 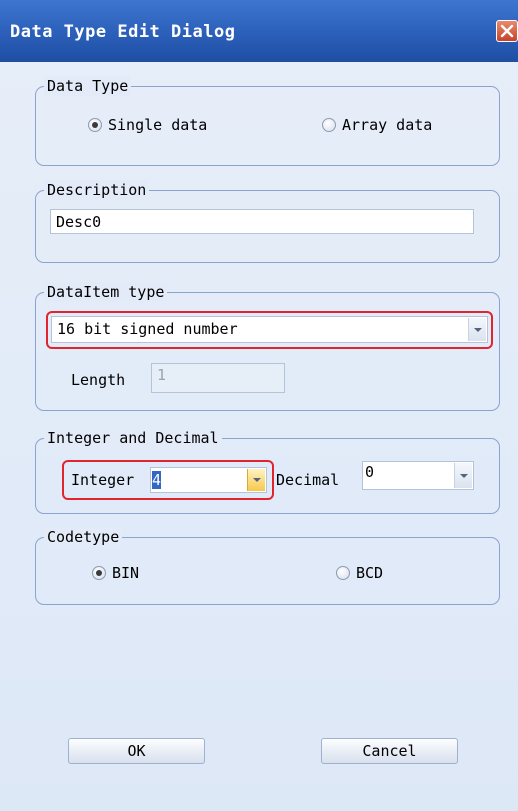 I want to click on data-type-group: Data Type Single data Array data, so click(x=267, y=121).